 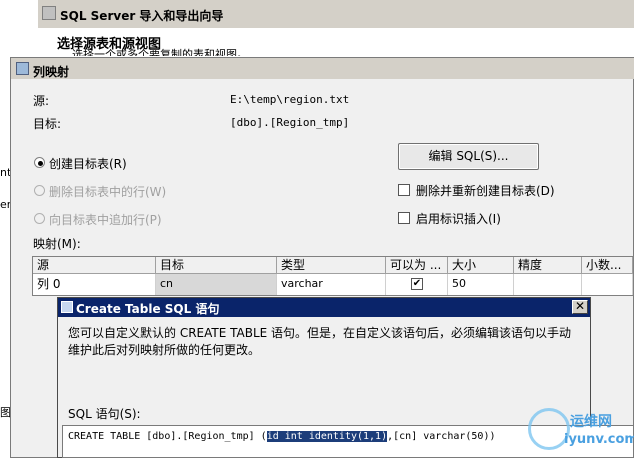 What do you see at coordinates (404, 190) in the screenshot?
I see `drop-recreate-checkbox` at bounding box center [404, 190].